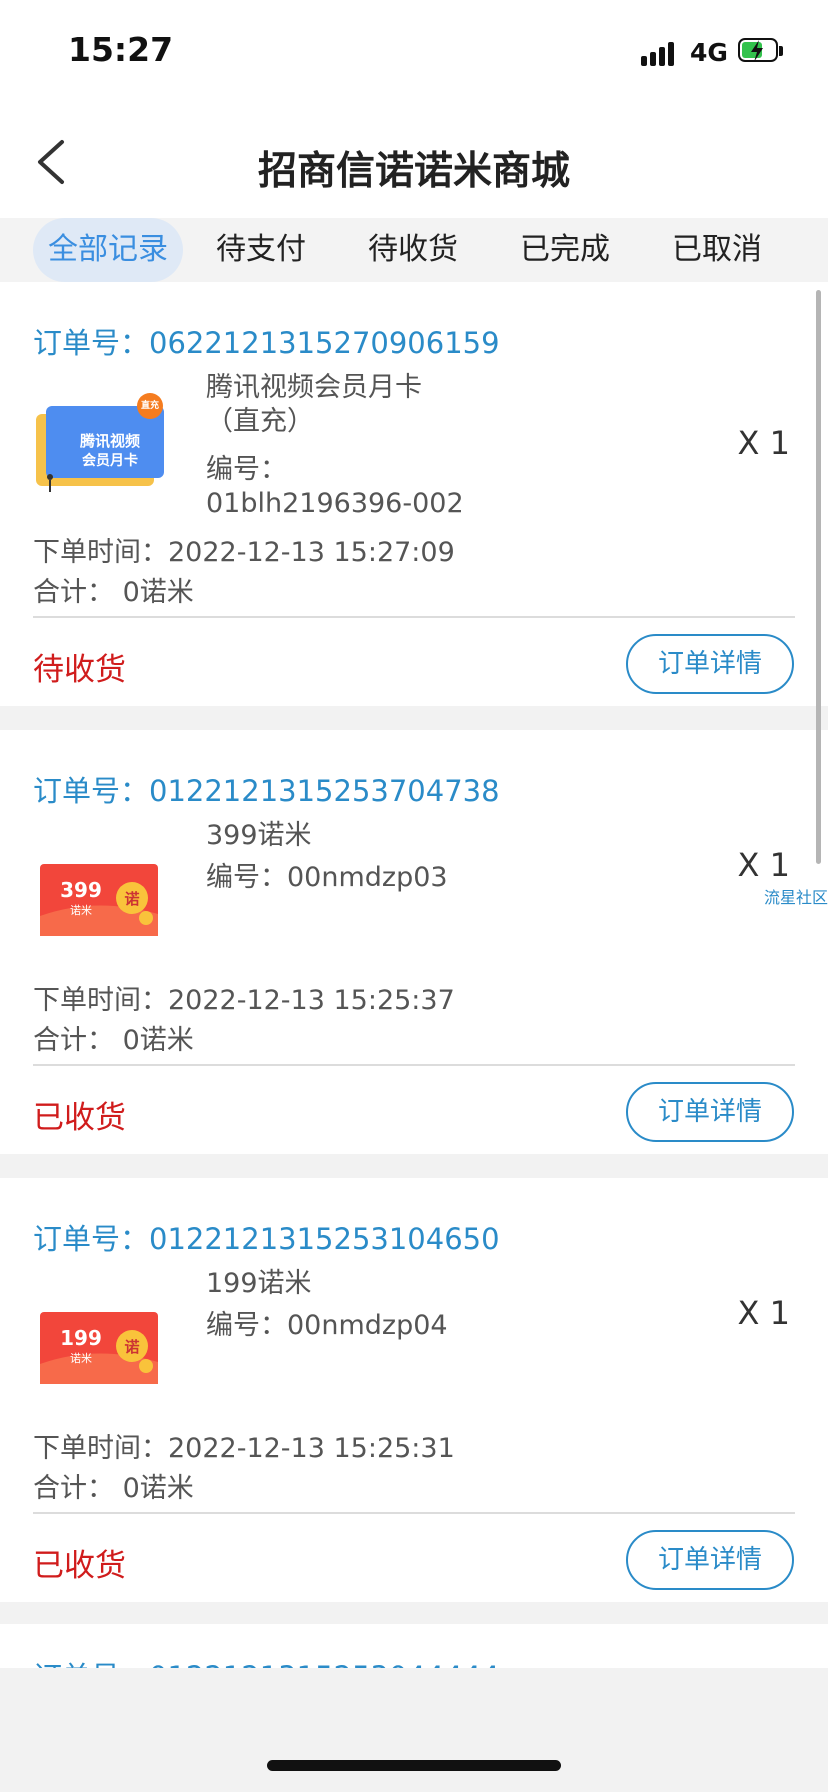 The image size is (828, 1792). Describe the element at coordinates (327, 1325) in the screenshot. I see `product-code: 编号：00nmdzp04` at that location.